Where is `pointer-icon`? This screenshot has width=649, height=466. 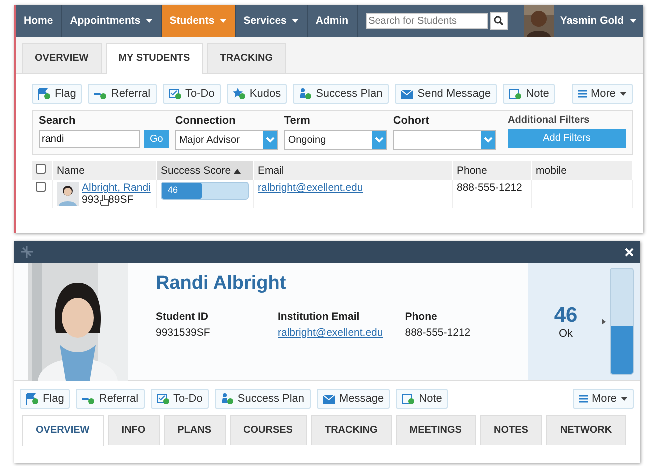 pointer-icon is located at coordinates (604, 321).